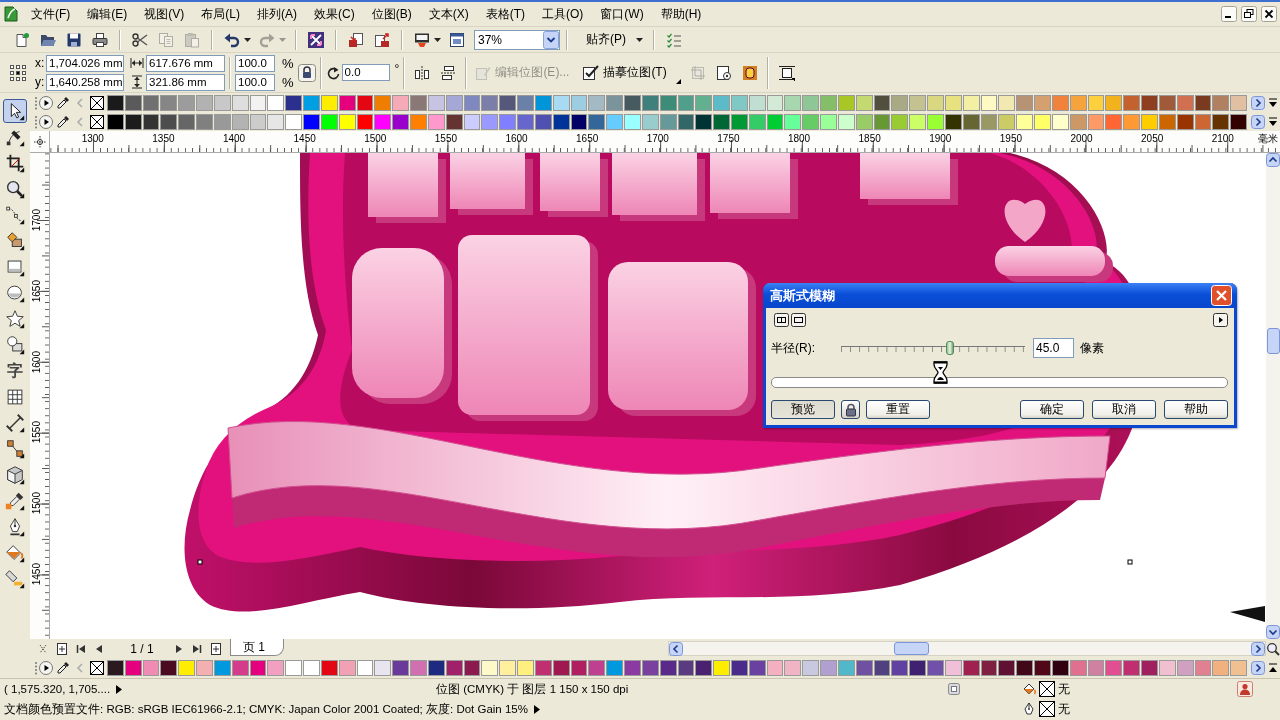 The height and width of the screenshot is (720, 1280). Describe the element at coordinates (1273, 341) in the screenshot. I see `scroll-thumb` at that location.